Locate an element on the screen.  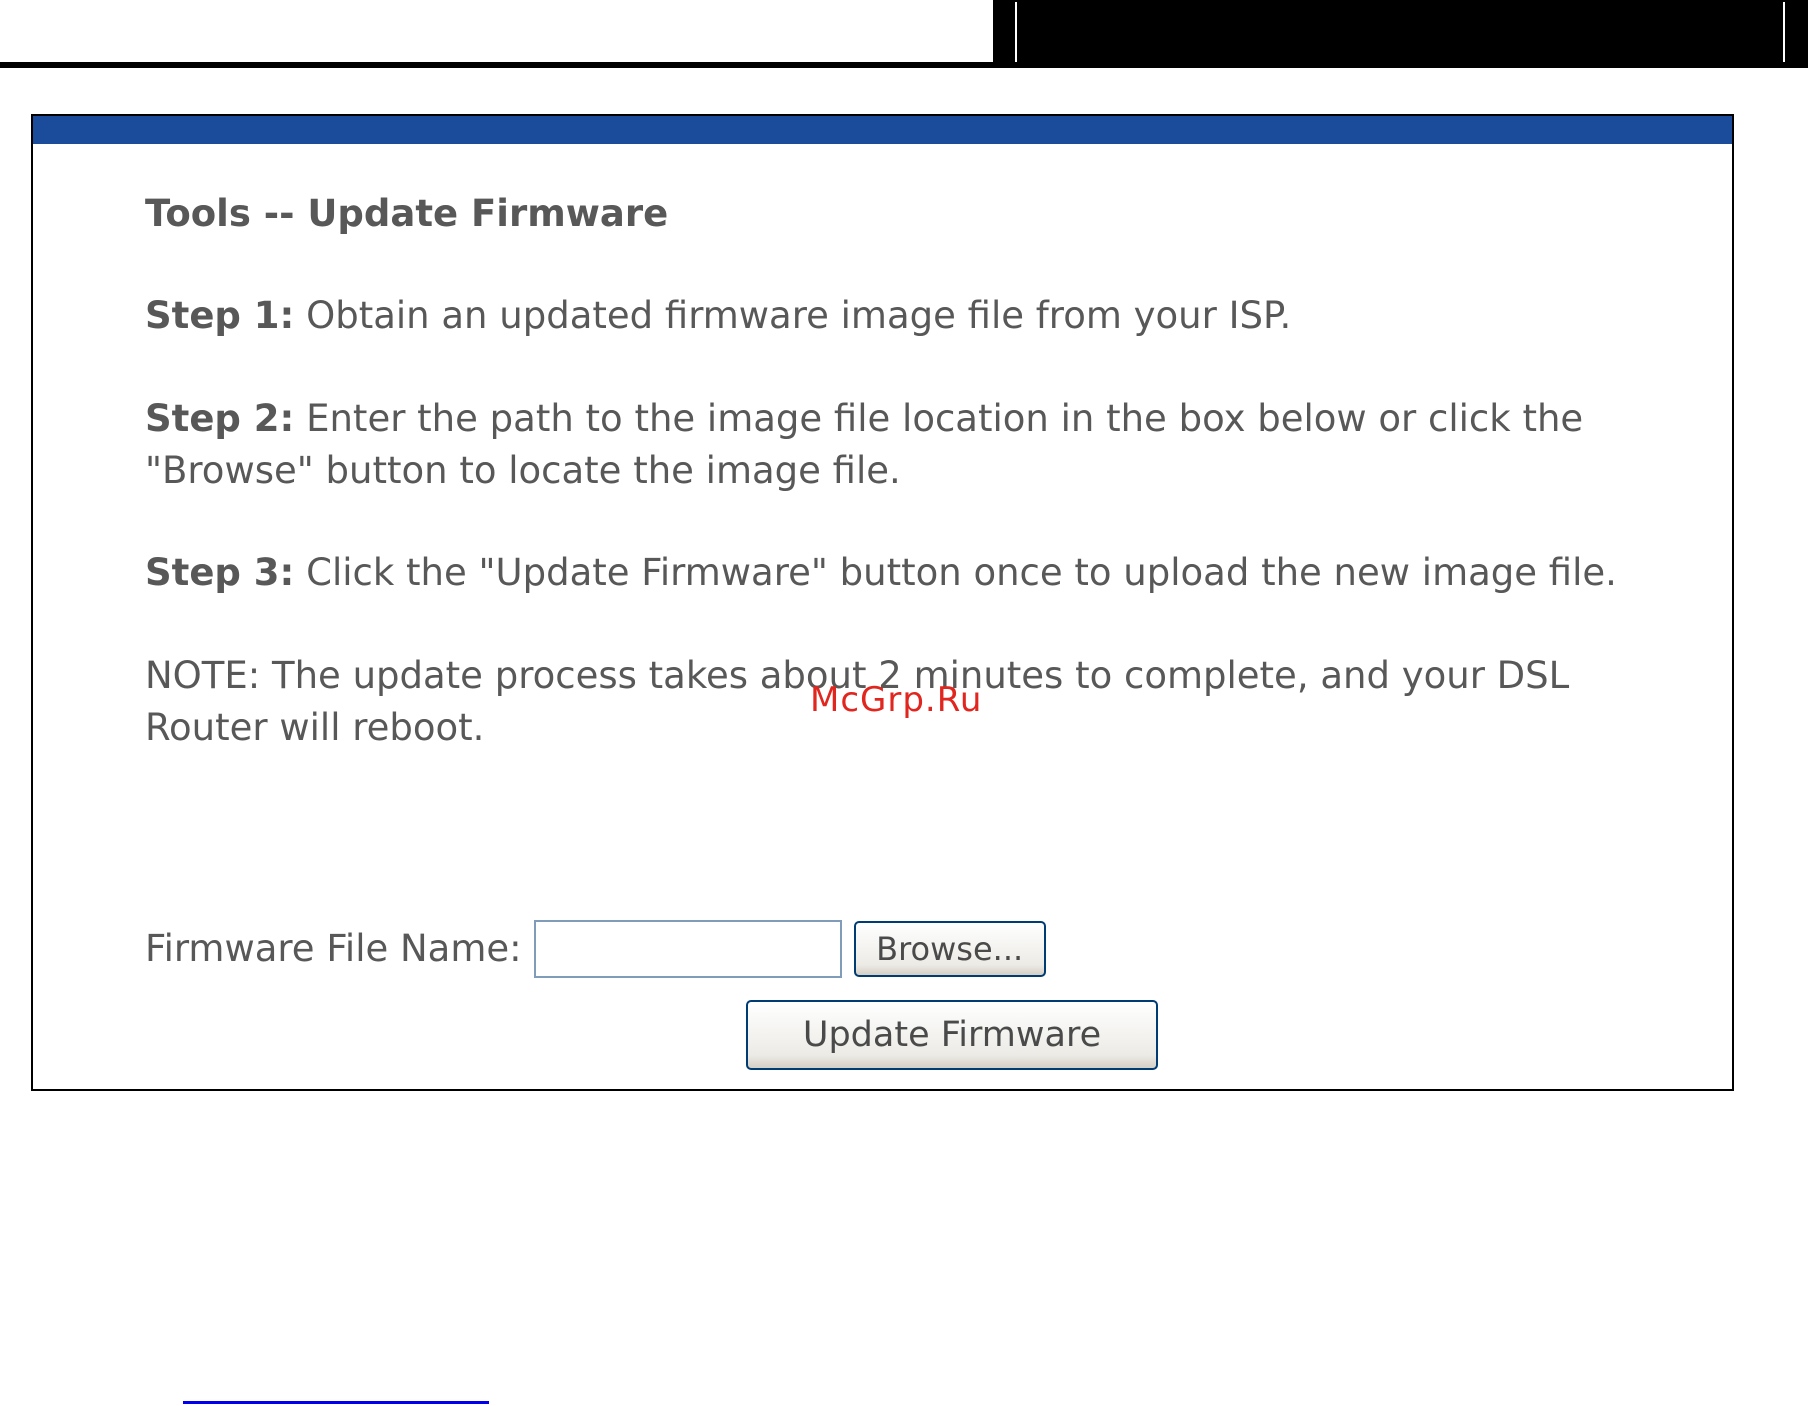
bottom-link-underline is located at coordinates (336, 1402).